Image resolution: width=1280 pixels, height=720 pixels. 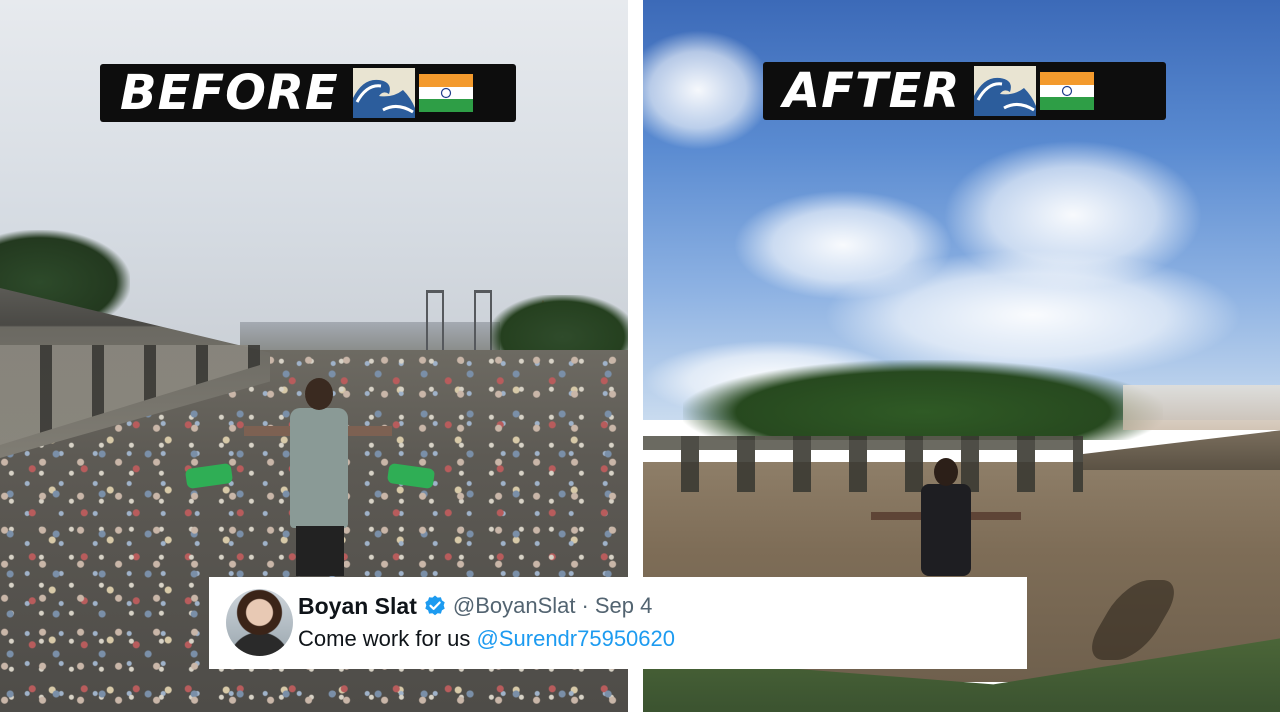 I want to click on person-arms-outstretched, so click(x=946, y=518).